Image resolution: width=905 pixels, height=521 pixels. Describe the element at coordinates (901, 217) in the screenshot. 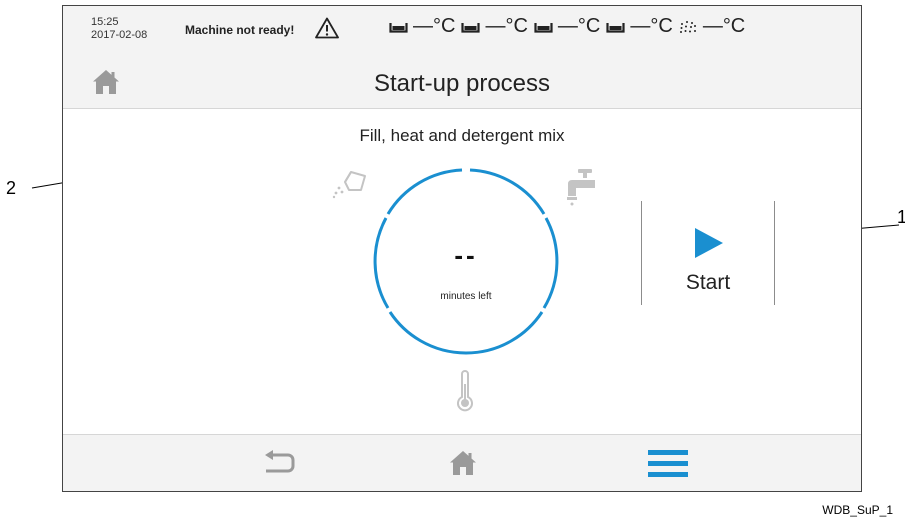

I see `callout-label-1: 1` at that location.